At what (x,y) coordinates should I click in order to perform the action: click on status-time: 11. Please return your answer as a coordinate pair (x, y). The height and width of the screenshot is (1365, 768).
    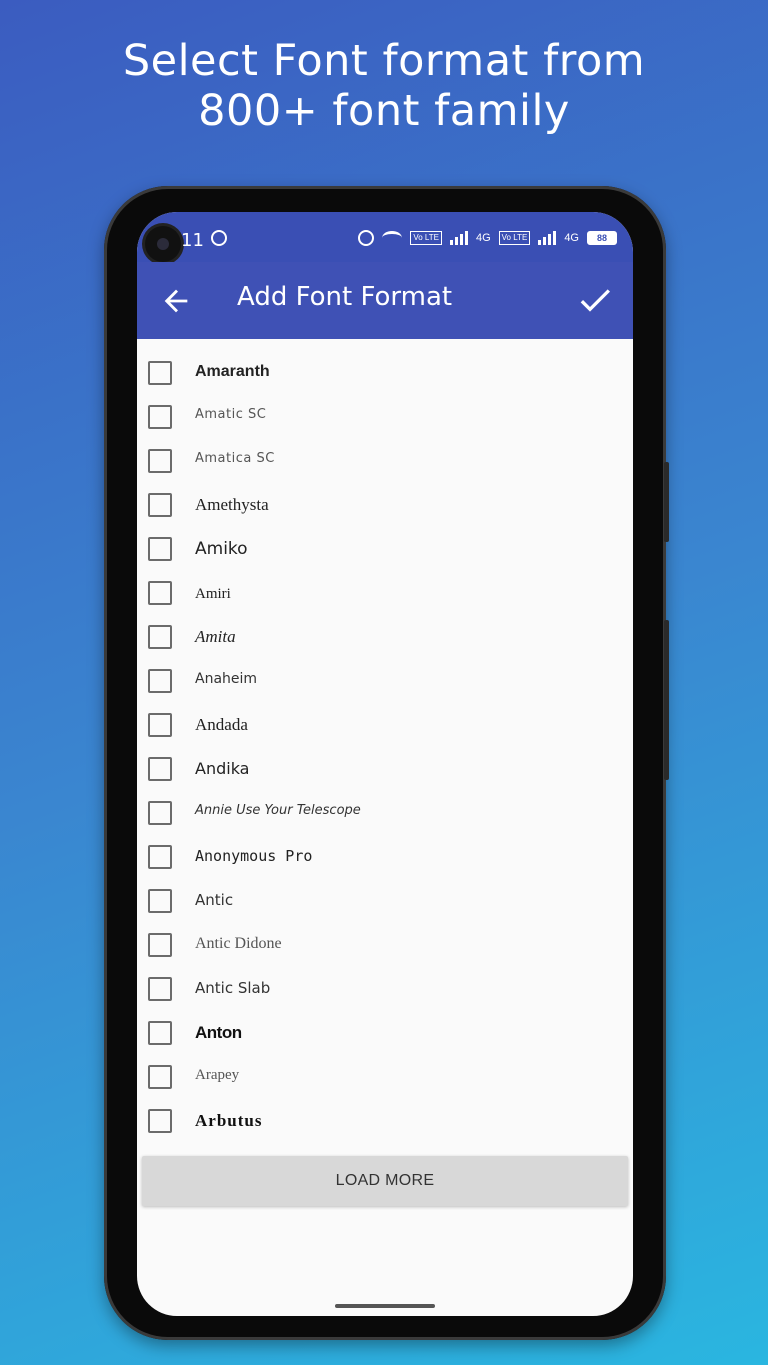
    Looking at the image, I should click on (192, 240).